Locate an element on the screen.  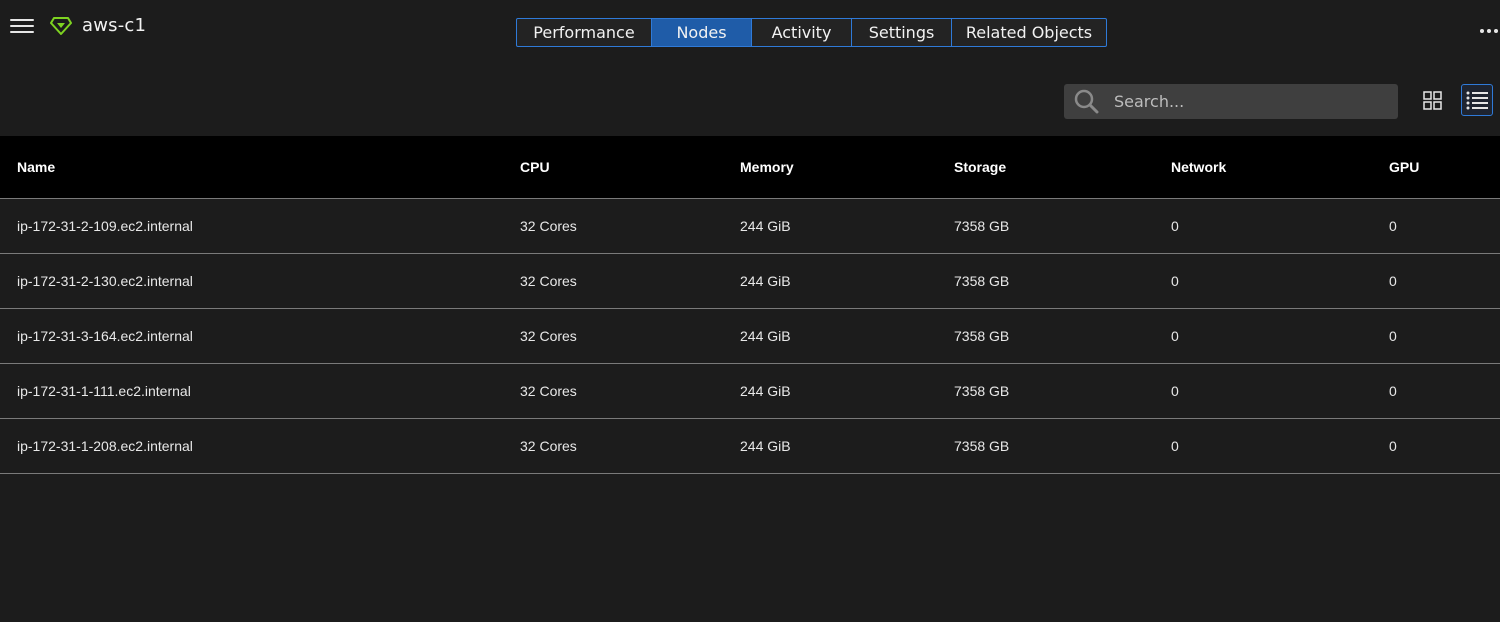
tab-activity: Activity is located at coordinates (801, 32).